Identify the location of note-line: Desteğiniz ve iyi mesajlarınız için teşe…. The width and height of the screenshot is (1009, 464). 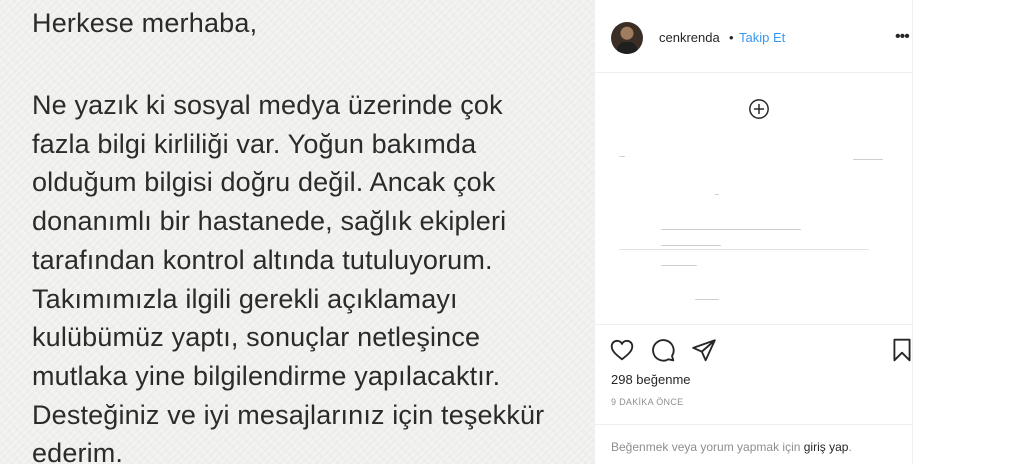
(288, 414).